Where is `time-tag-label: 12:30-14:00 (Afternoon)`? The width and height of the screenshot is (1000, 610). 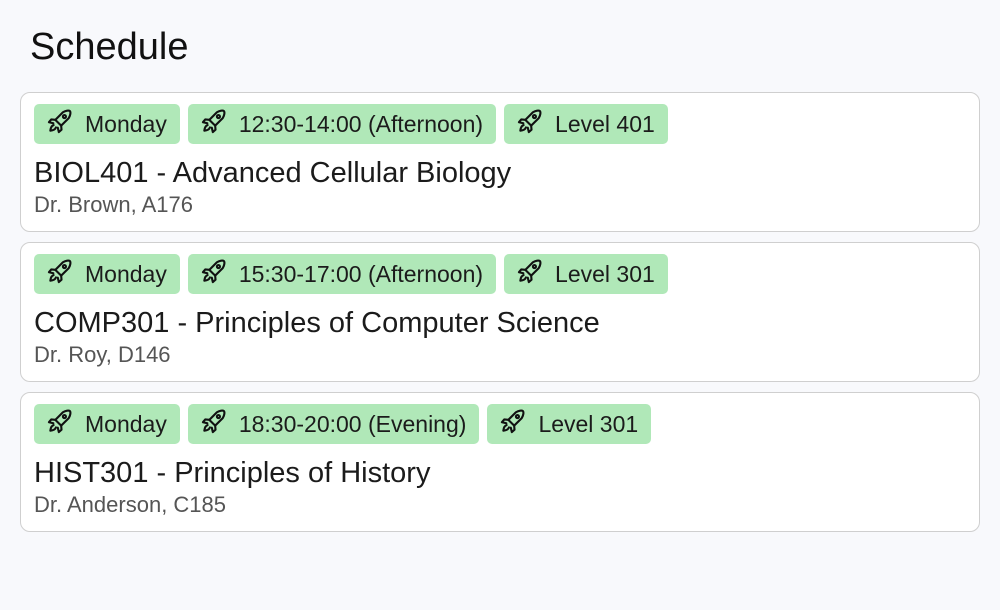 time-tag-label: 12:30-14:00 (Afternoon) is located at coordinates (361, 123).